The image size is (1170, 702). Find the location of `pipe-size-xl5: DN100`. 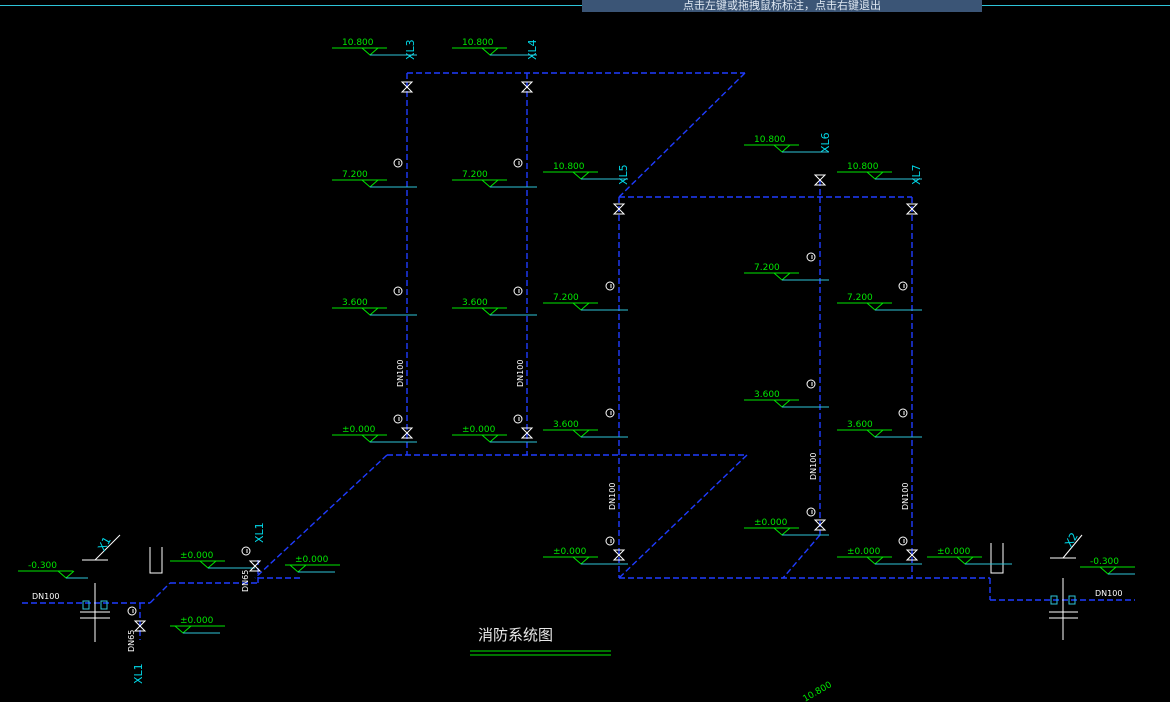

pipe-size-xl5: DN100 is located at coordinates (612, 496).